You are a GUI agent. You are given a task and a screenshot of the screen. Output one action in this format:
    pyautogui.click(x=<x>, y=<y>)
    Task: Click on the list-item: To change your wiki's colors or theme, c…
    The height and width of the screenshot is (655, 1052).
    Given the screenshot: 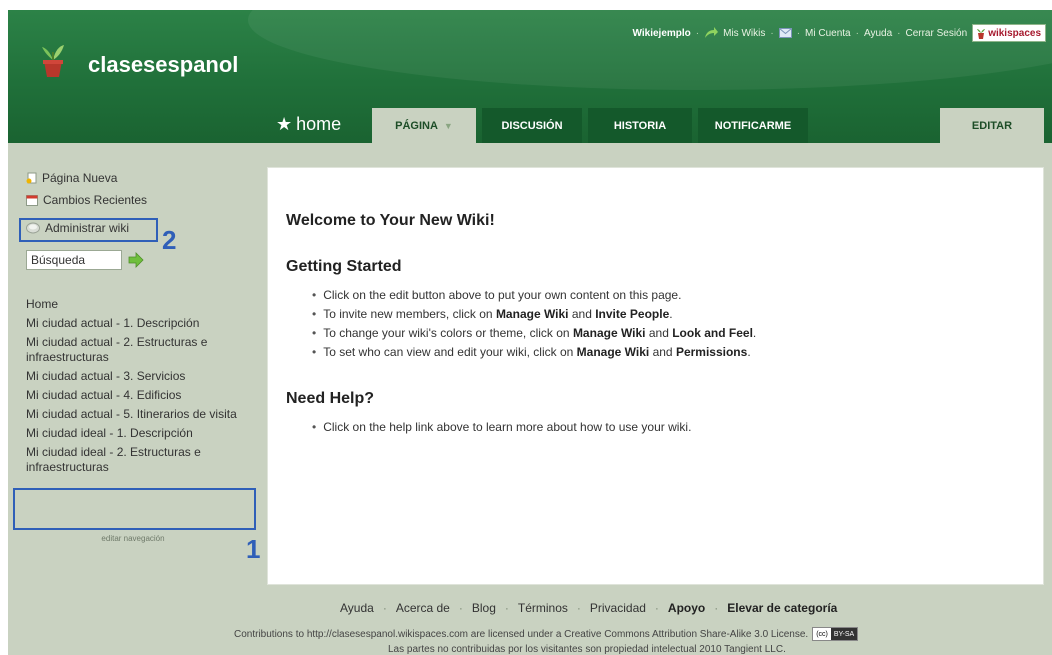 What is the action you would take?
    pyautogui.click(x=668, y=333)
    